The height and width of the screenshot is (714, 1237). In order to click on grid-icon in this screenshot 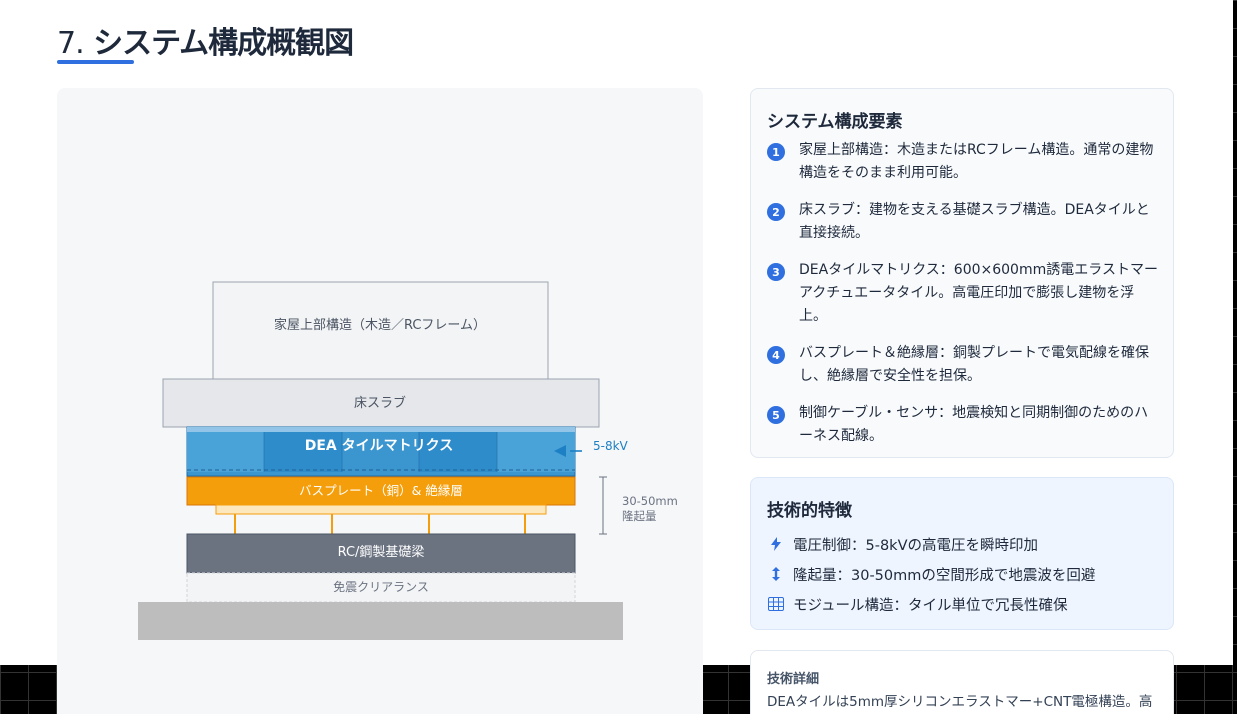, I will do `click(776, 604)`.